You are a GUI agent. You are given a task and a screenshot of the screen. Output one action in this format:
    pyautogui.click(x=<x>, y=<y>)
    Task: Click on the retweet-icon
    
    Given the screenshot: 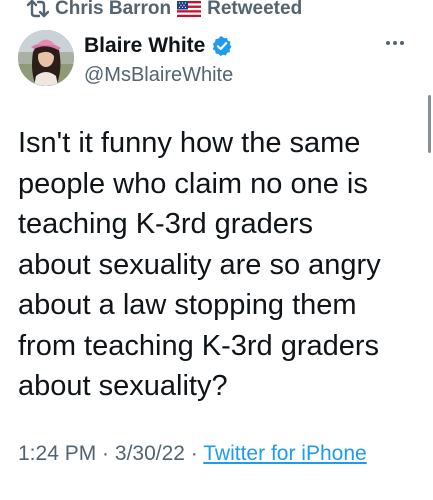 What is the action you would take?
    pyautogui.click(x=37, y=10)
    